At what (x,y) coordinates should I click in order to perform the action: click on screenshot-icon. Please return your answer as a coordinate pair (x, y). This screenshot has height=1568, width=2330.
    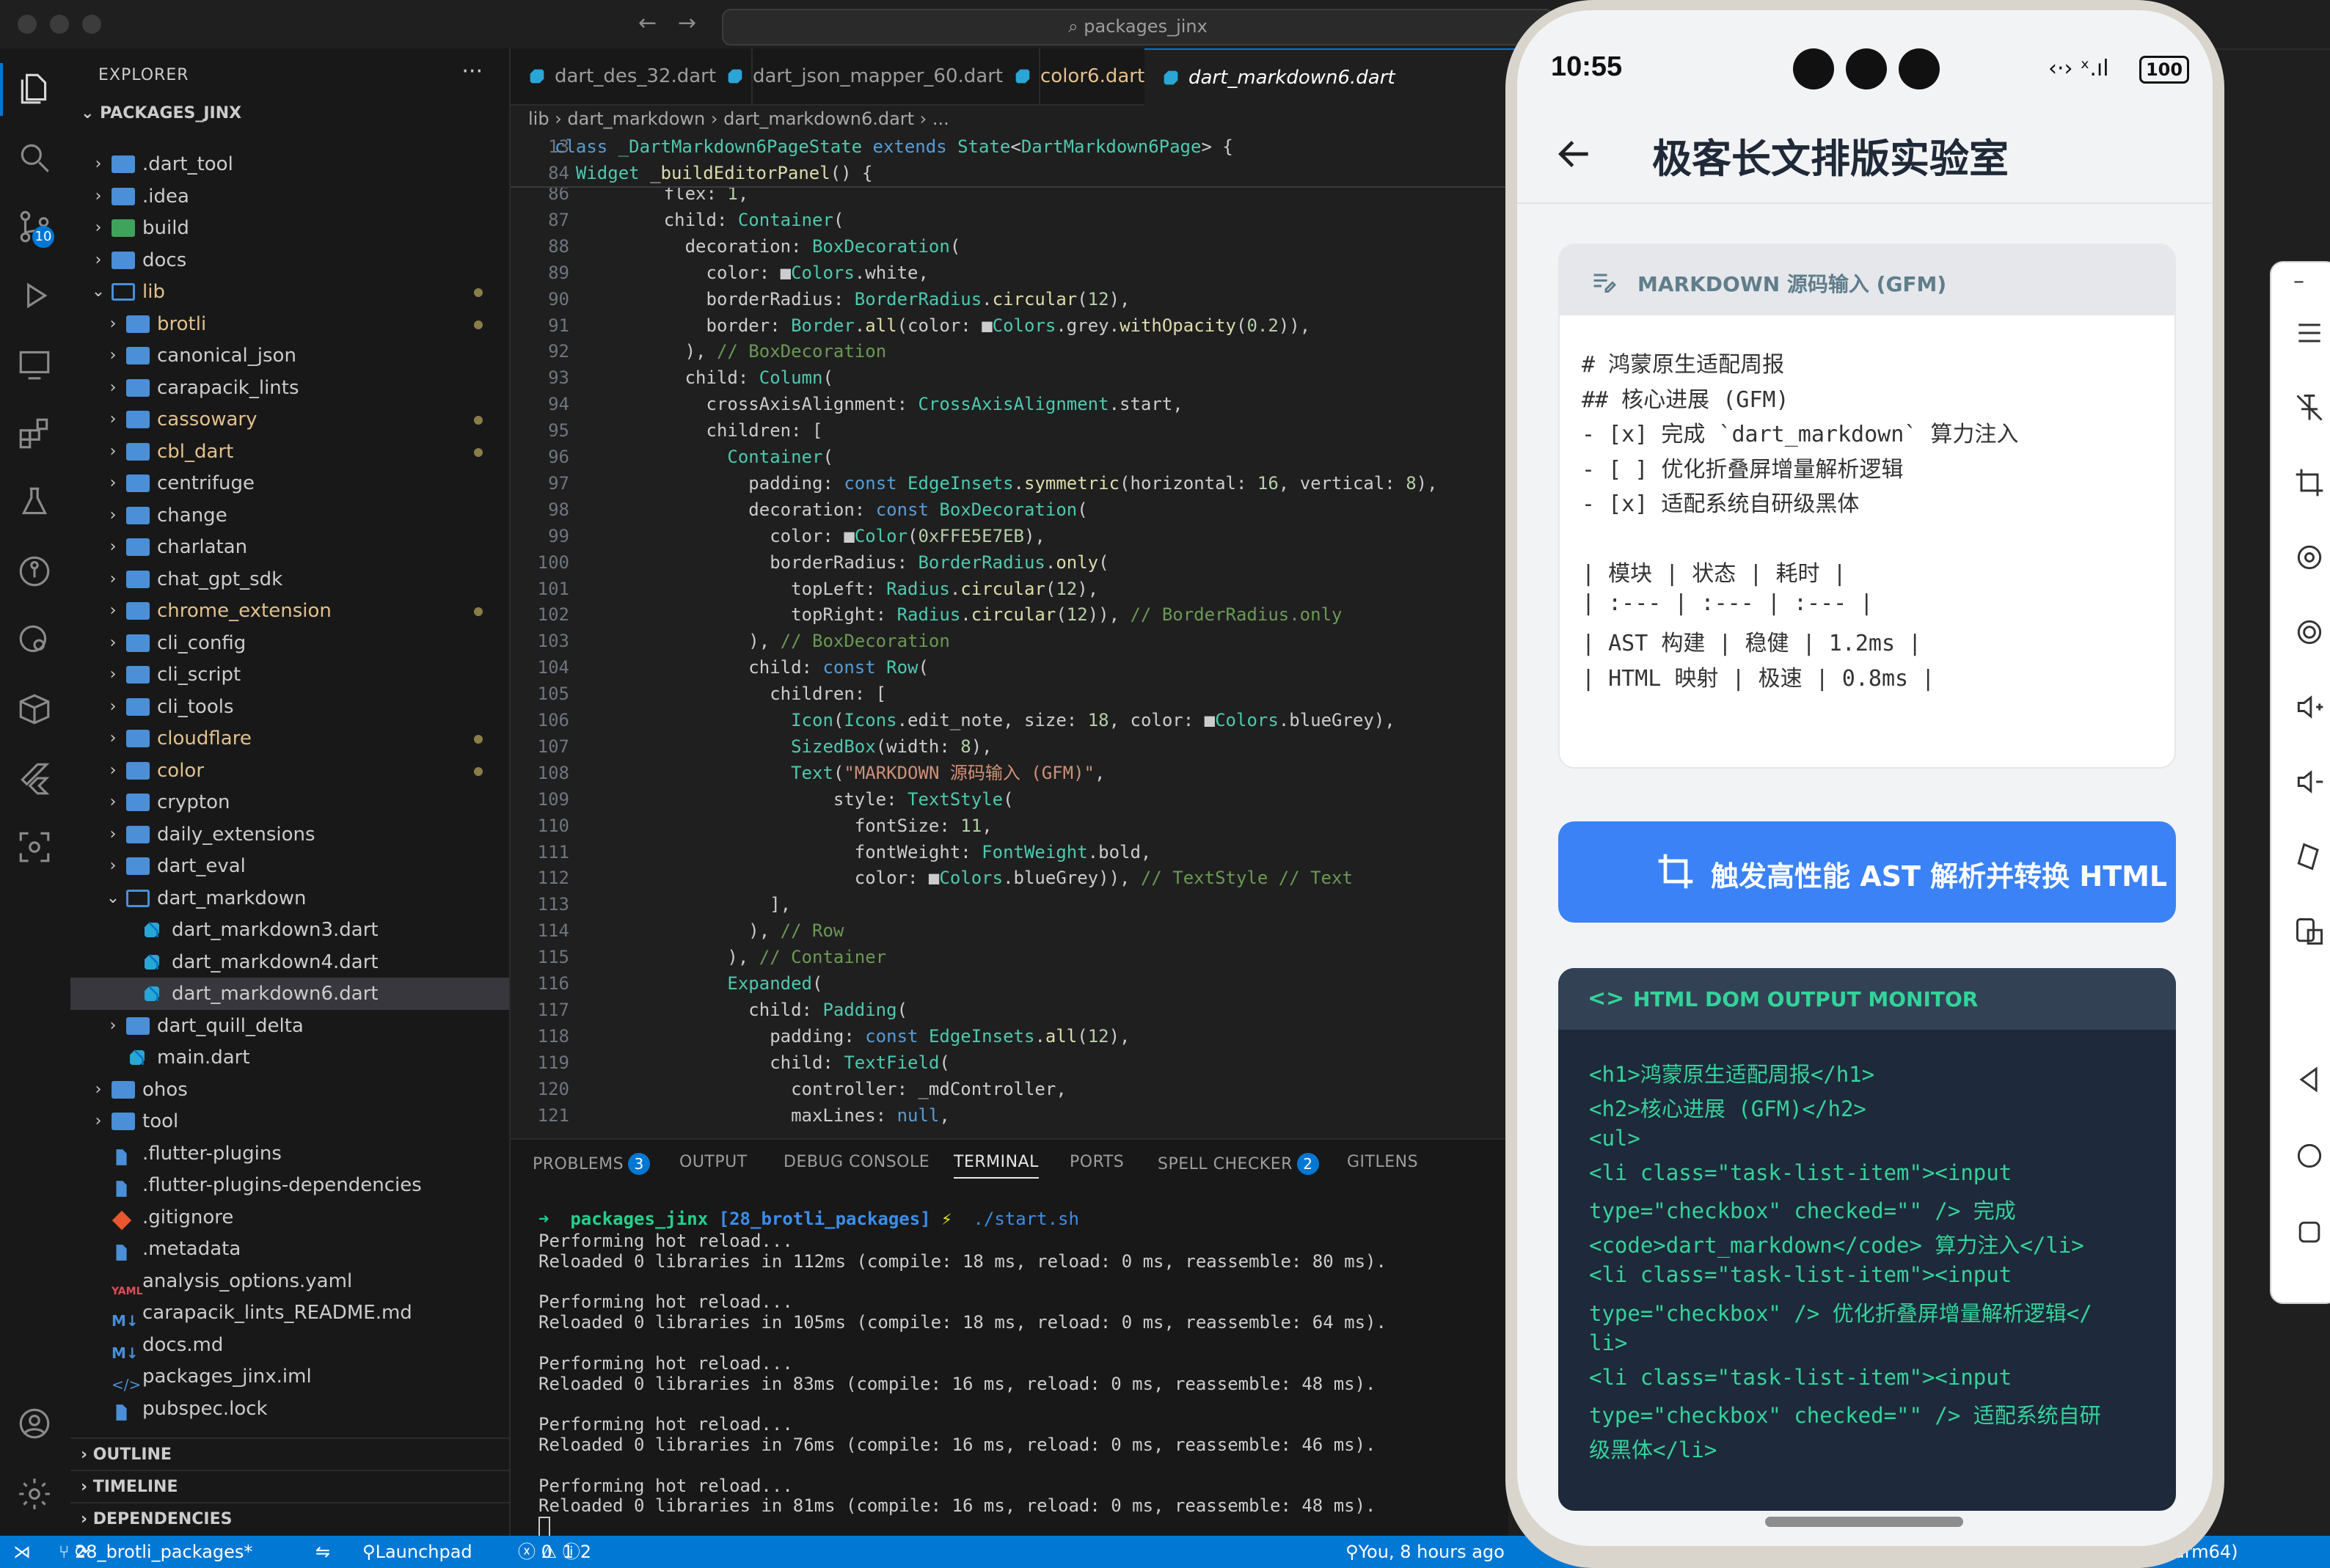
    Looking at the image, I should click on (34, 847).